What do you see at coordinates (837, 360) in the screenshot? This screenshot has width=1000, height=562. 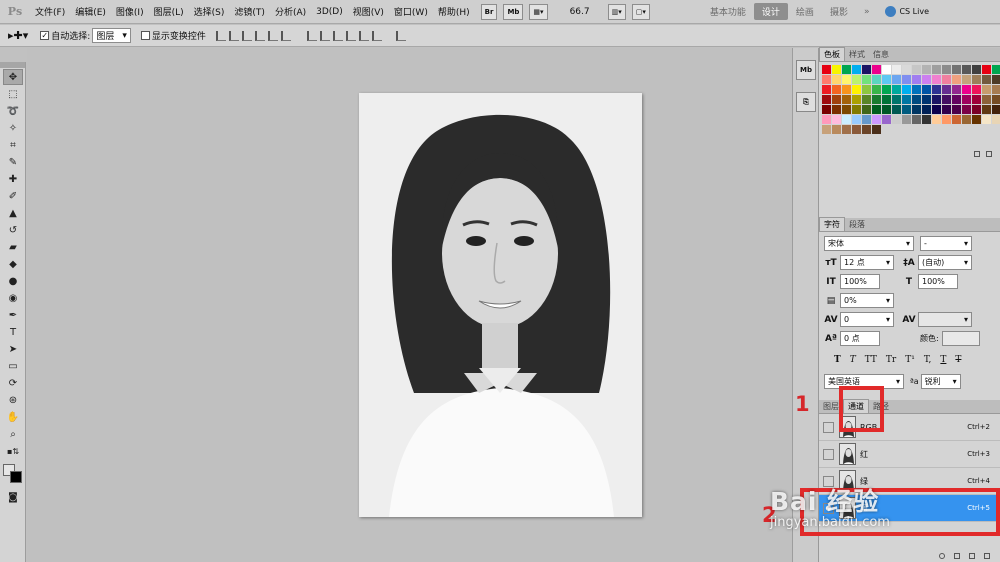 I see `faux-bold-button: T` at bounding box center [837, 360].